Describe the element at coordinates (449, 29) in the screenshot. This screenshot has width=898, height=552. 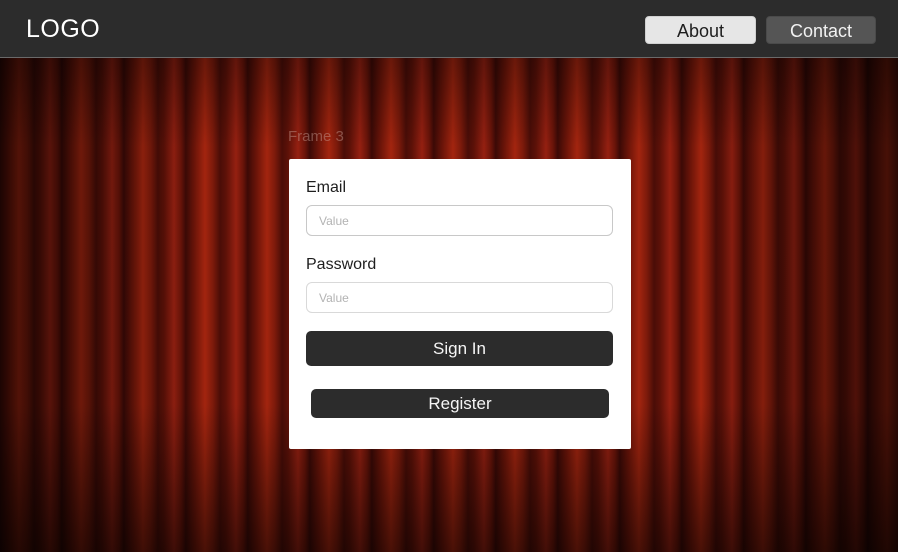
I see `top-navbar: LOGO About Contact` at that location.